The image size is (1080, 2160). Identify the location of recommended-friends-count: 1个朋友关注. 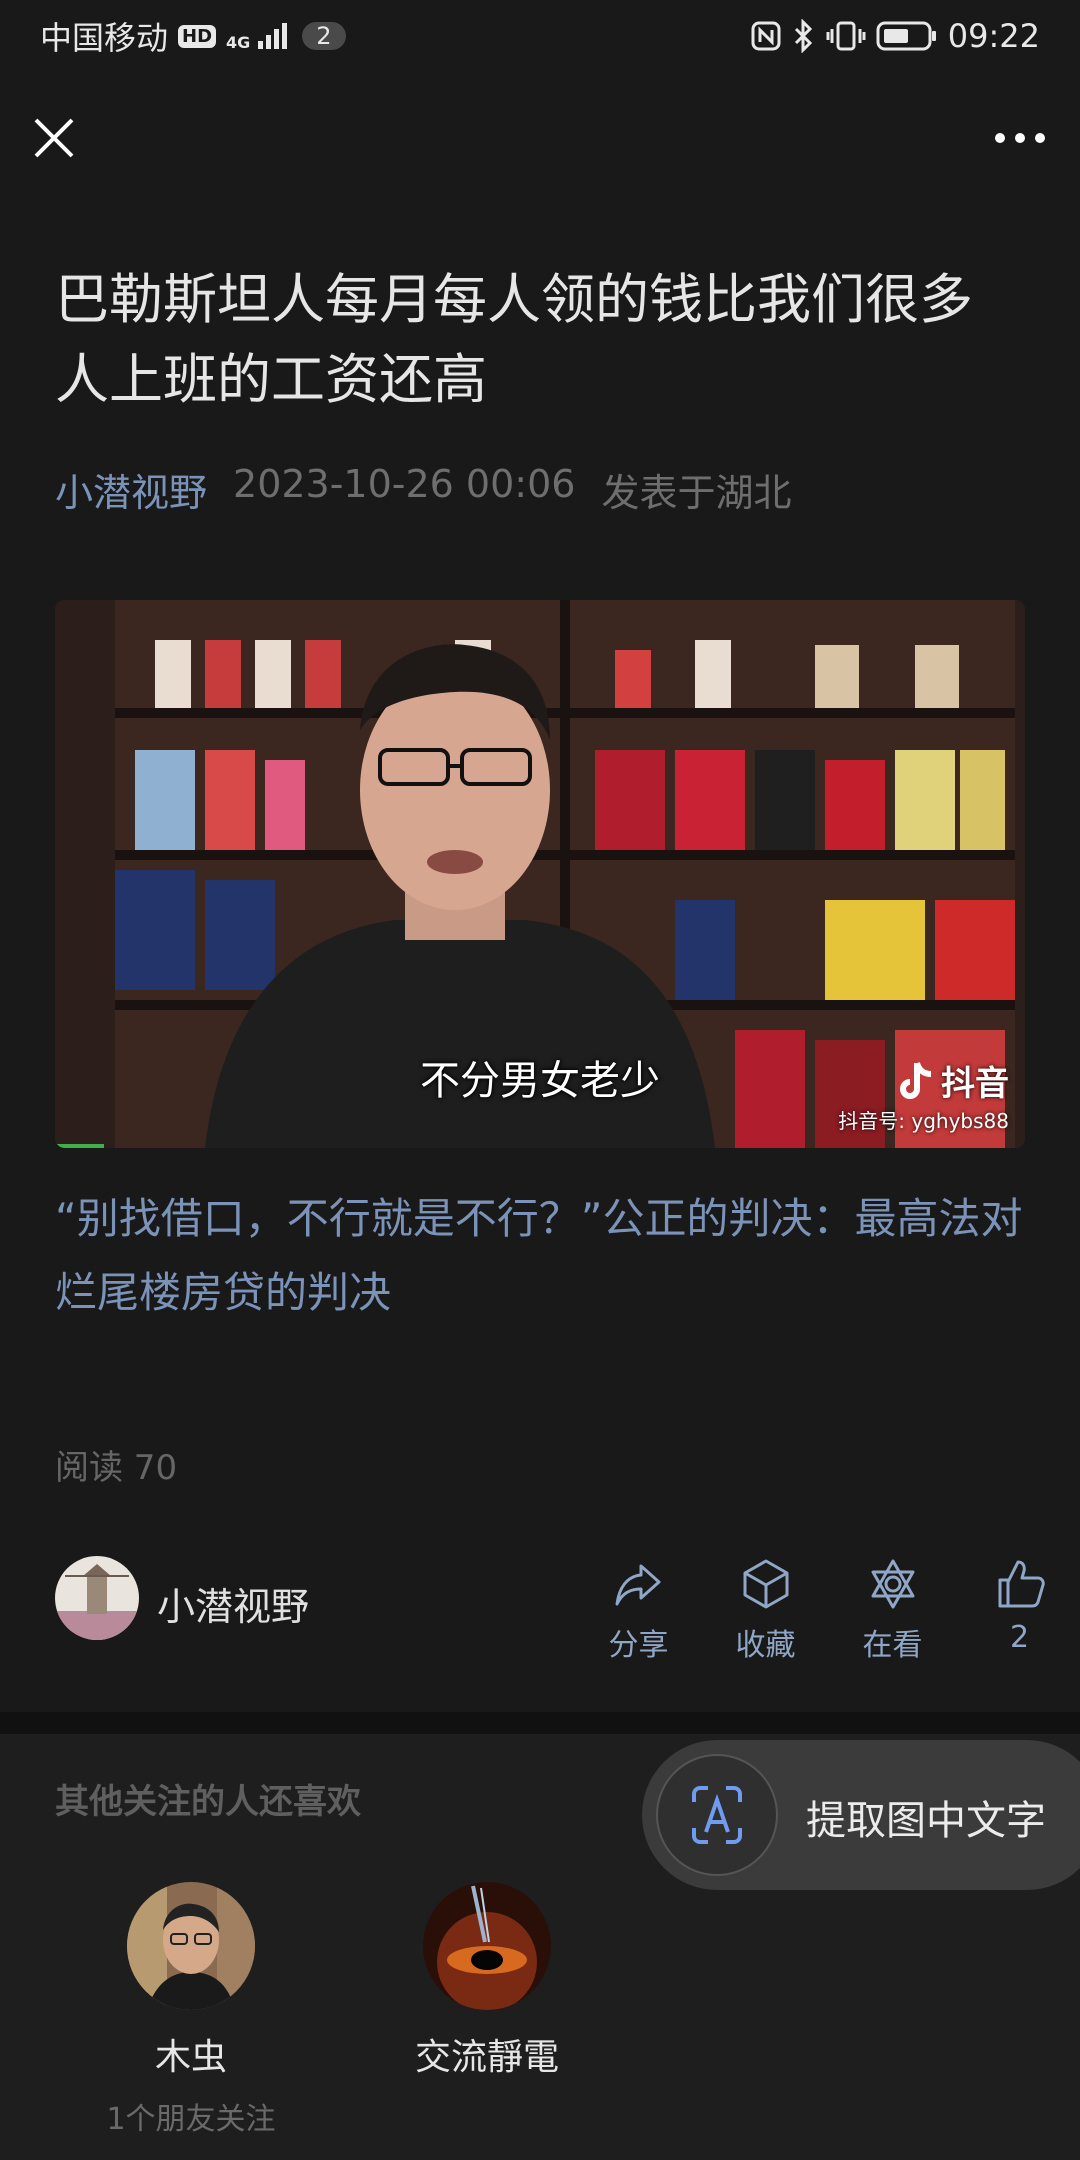
(191, 2119).